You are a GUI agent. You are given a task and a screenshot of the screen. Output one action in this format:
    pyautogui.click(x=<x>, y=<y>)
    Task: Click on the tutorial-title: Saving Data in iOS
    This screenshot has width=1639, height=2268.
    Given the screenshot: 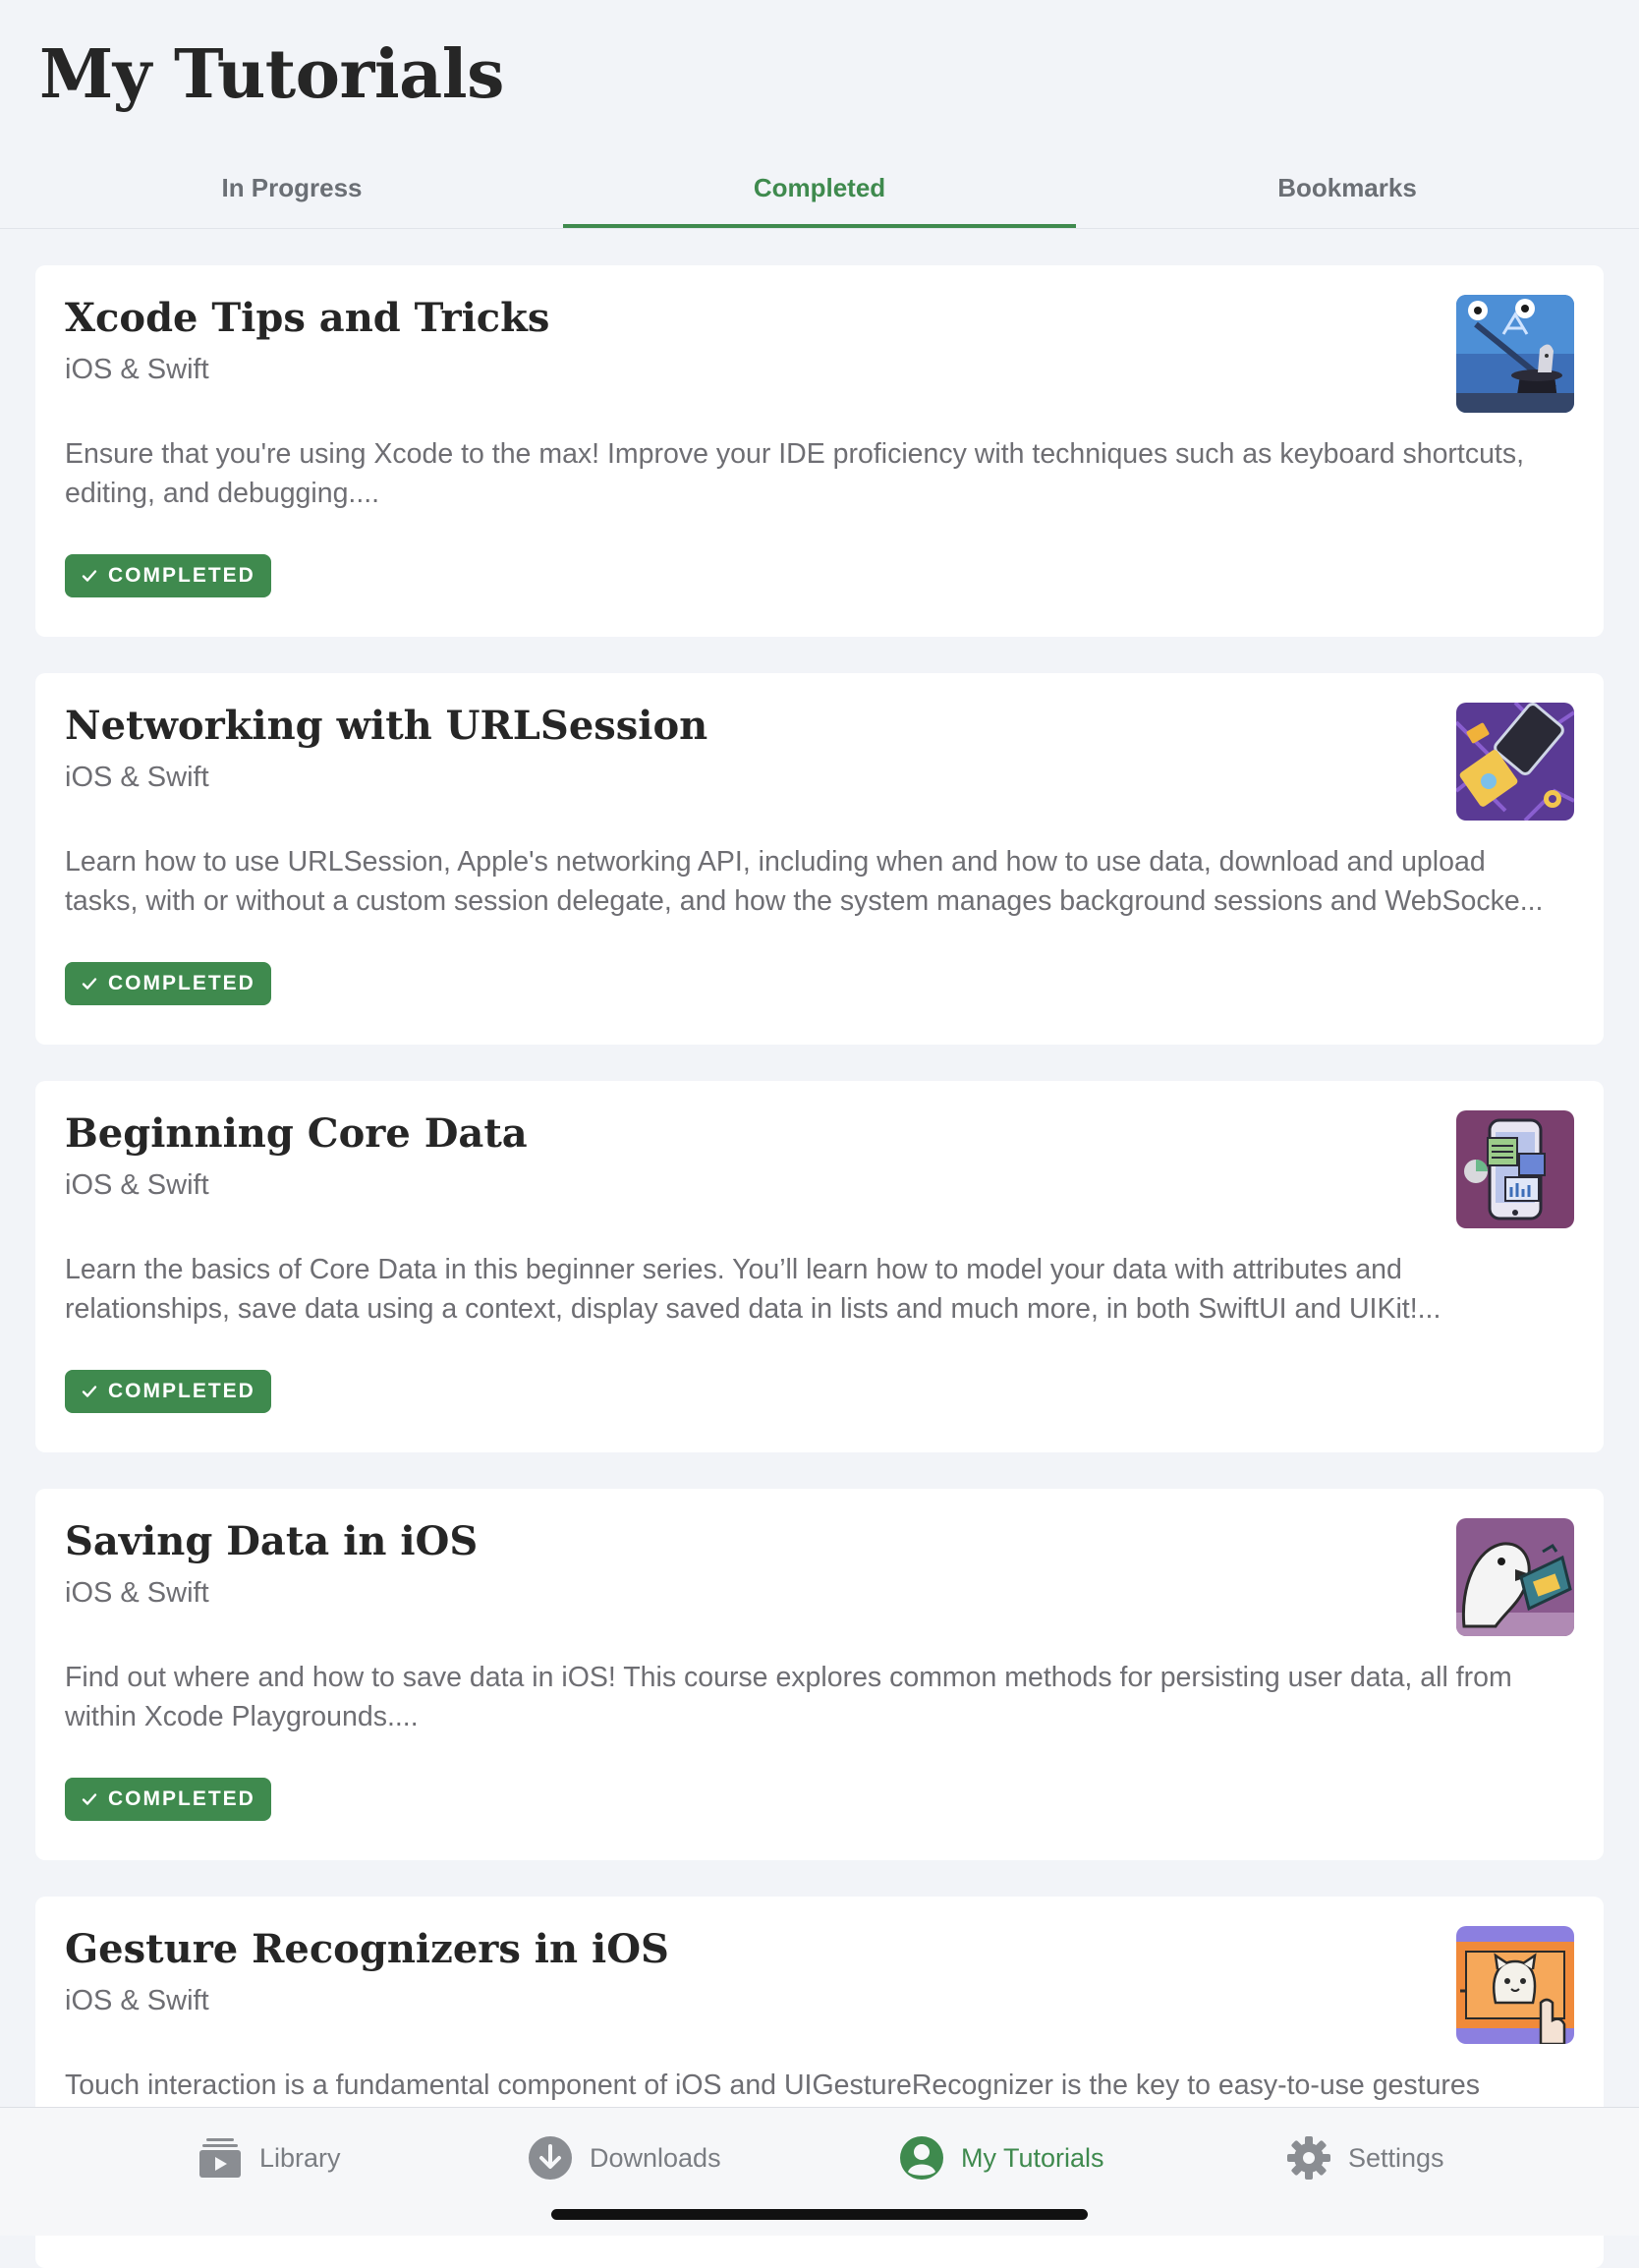 What is the action you would take?
    pyautogui.click(x=272, y=1541)
    